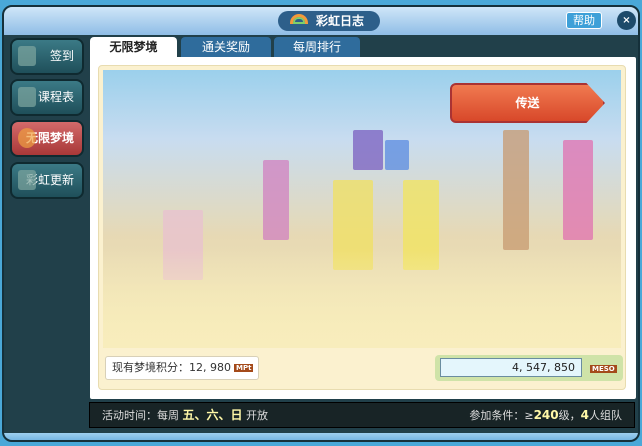 Image resolution: width=642 pixels, height=446 pixels. Describe the element at coordinates (140, 415) in the screenshot. I see `time-label: 活动时间：每周` at that location.